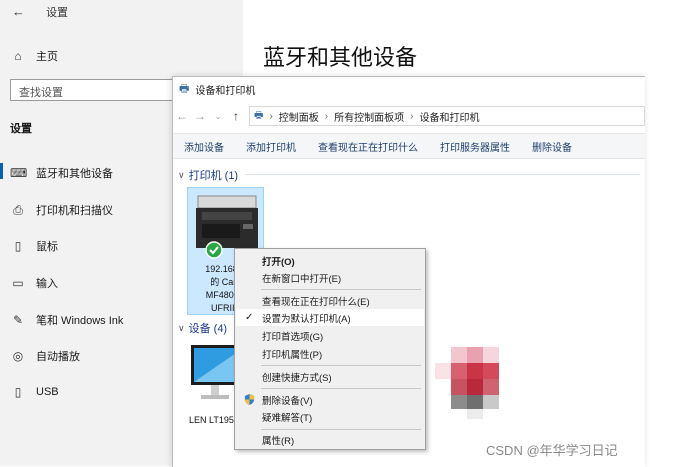 Image resolution: width=675 pixels, height=467 pixels. Describe the element at coordinates (57, 13) in the screenshot. I see `settings-app-title: 设置` at that location.